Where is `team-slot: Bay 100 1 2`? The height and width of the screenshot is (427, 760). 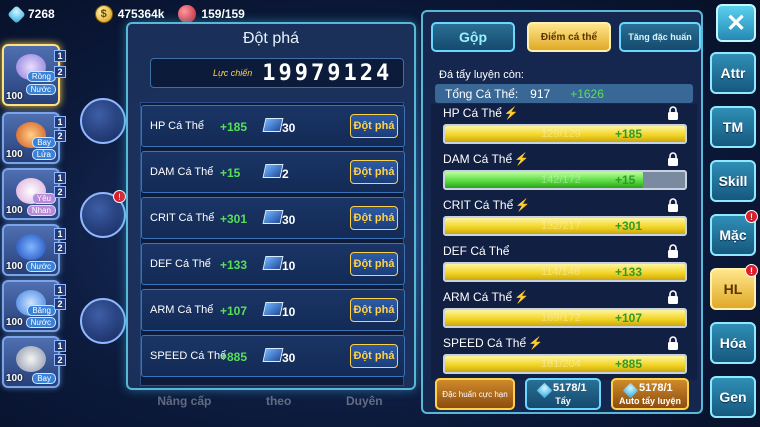
team-slot: Bay 100 1 2 is located at coordinates (34, 362).